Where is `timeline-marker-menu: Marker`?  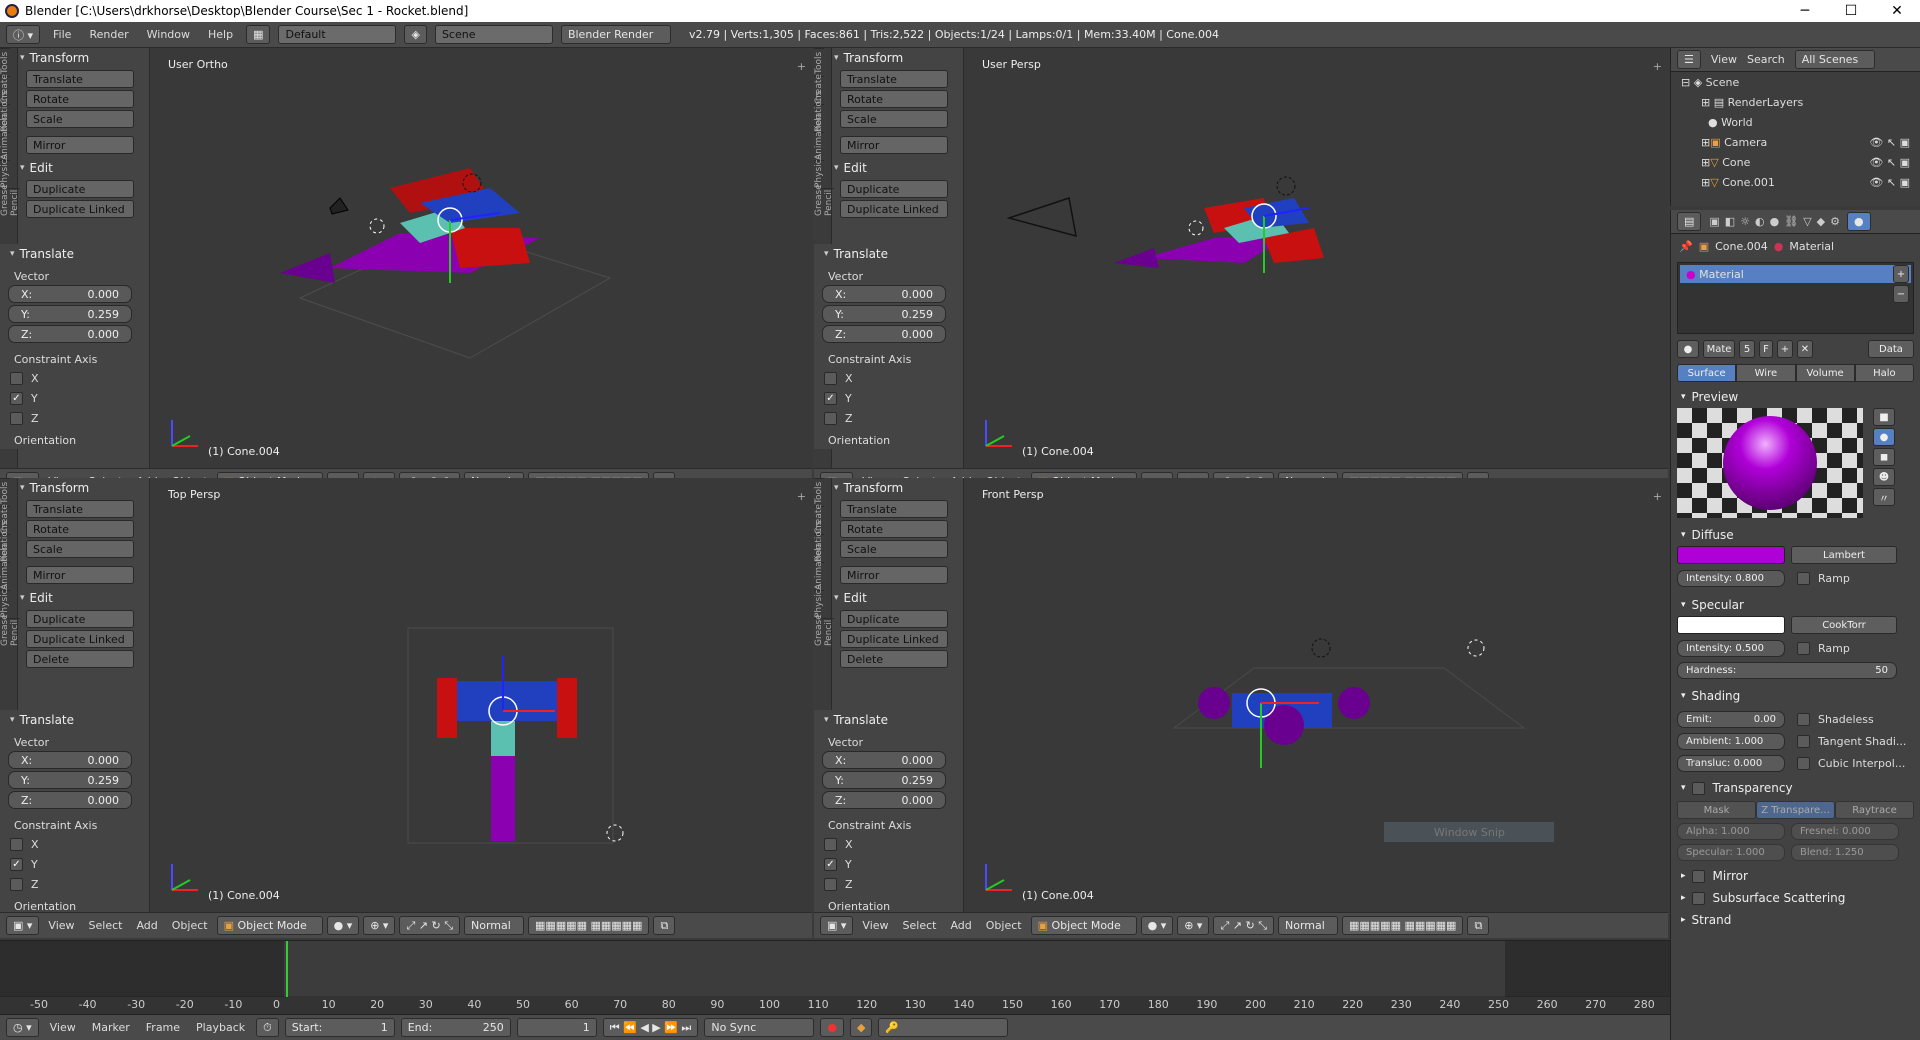 timeline-marker-menu: Marker is located at coordinates (111, 1027).